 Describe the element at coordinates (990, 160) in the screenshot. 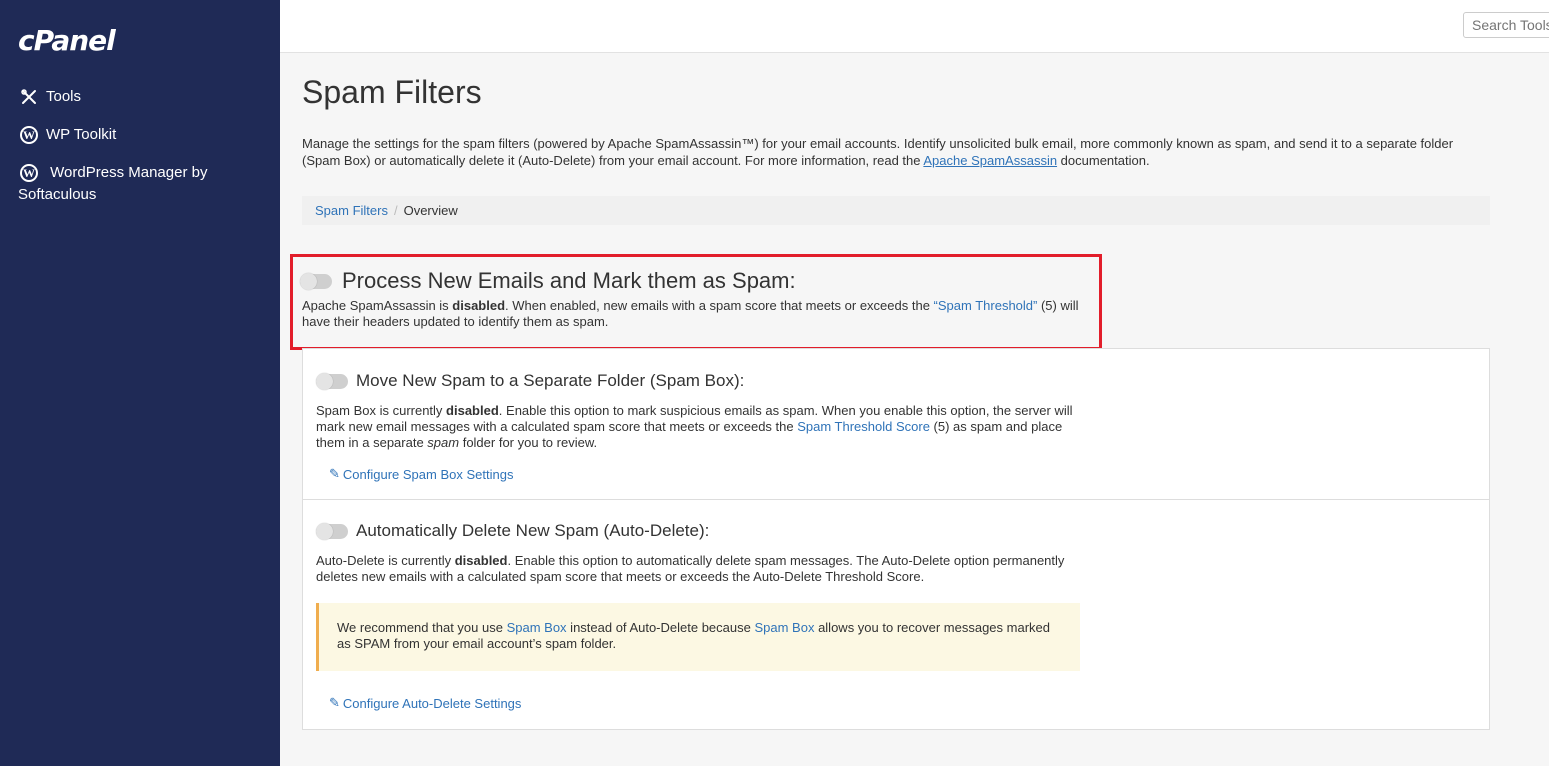

I see `apache-spamassassin-link: Apache SpamAssassin` at that location.